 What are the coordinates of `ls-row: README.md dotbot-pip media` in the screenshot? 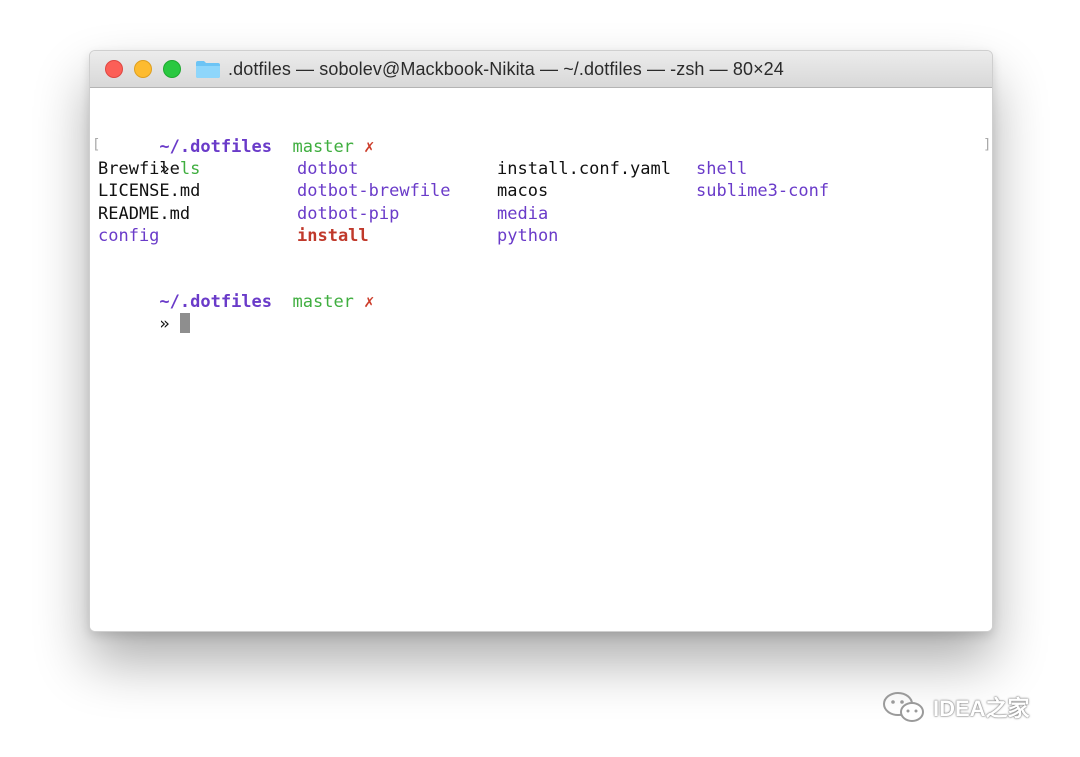 It's located at (538, 214).